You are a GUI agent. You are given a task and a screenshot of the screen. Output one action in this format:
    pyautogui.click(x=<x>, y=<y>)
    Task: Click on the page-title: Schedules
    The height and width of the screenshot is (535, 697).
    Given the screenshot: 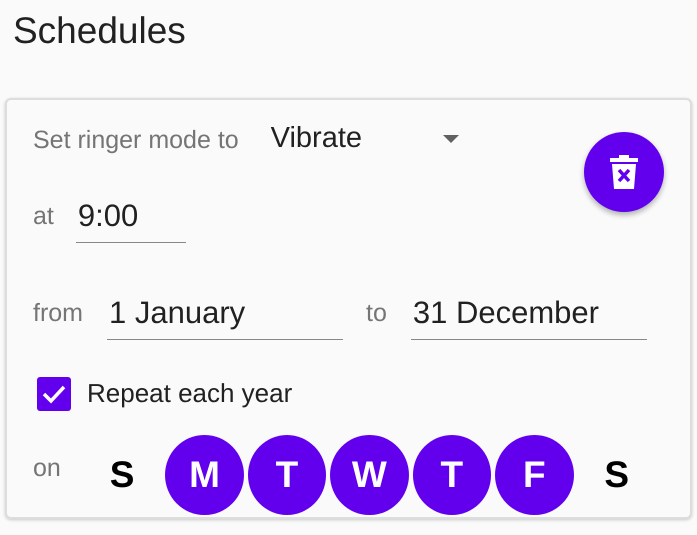 What is the action you would take?
    pyautogui.click(x=100, y=31)
    